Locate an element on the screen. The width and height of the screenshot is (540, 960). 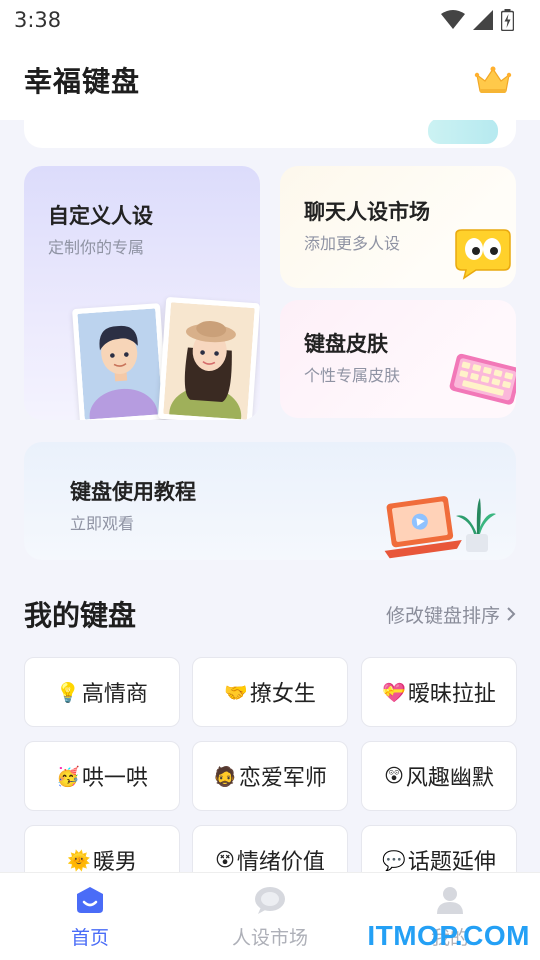
keyboard-skin-icon is located at coordinates (482, 379).